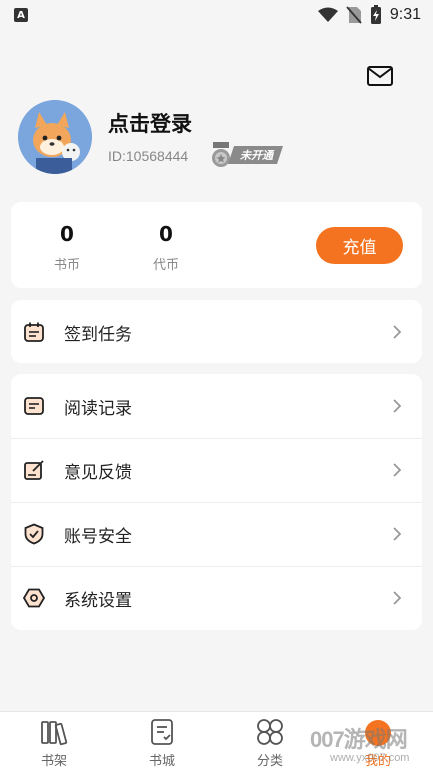  Describe the element at coordinates (150, 123) in the screenshot. I see `login-prompt: 点击登录` at that location.